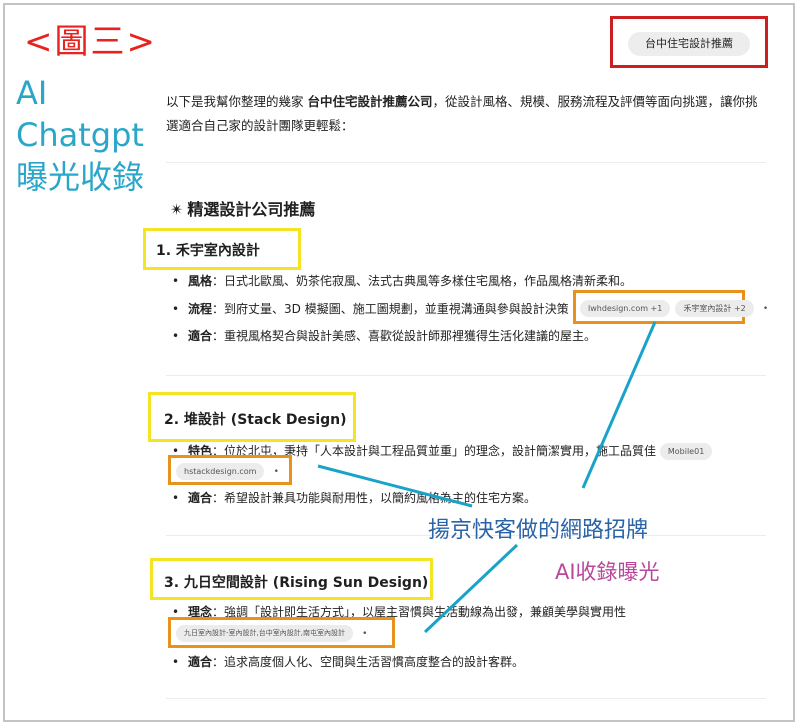 The image size is (800, 727). What do you see at coordinates (607, 572) in the screenshot?
I see `annotation-sub: AI收錄曝光` at bounding box center [607, 572].